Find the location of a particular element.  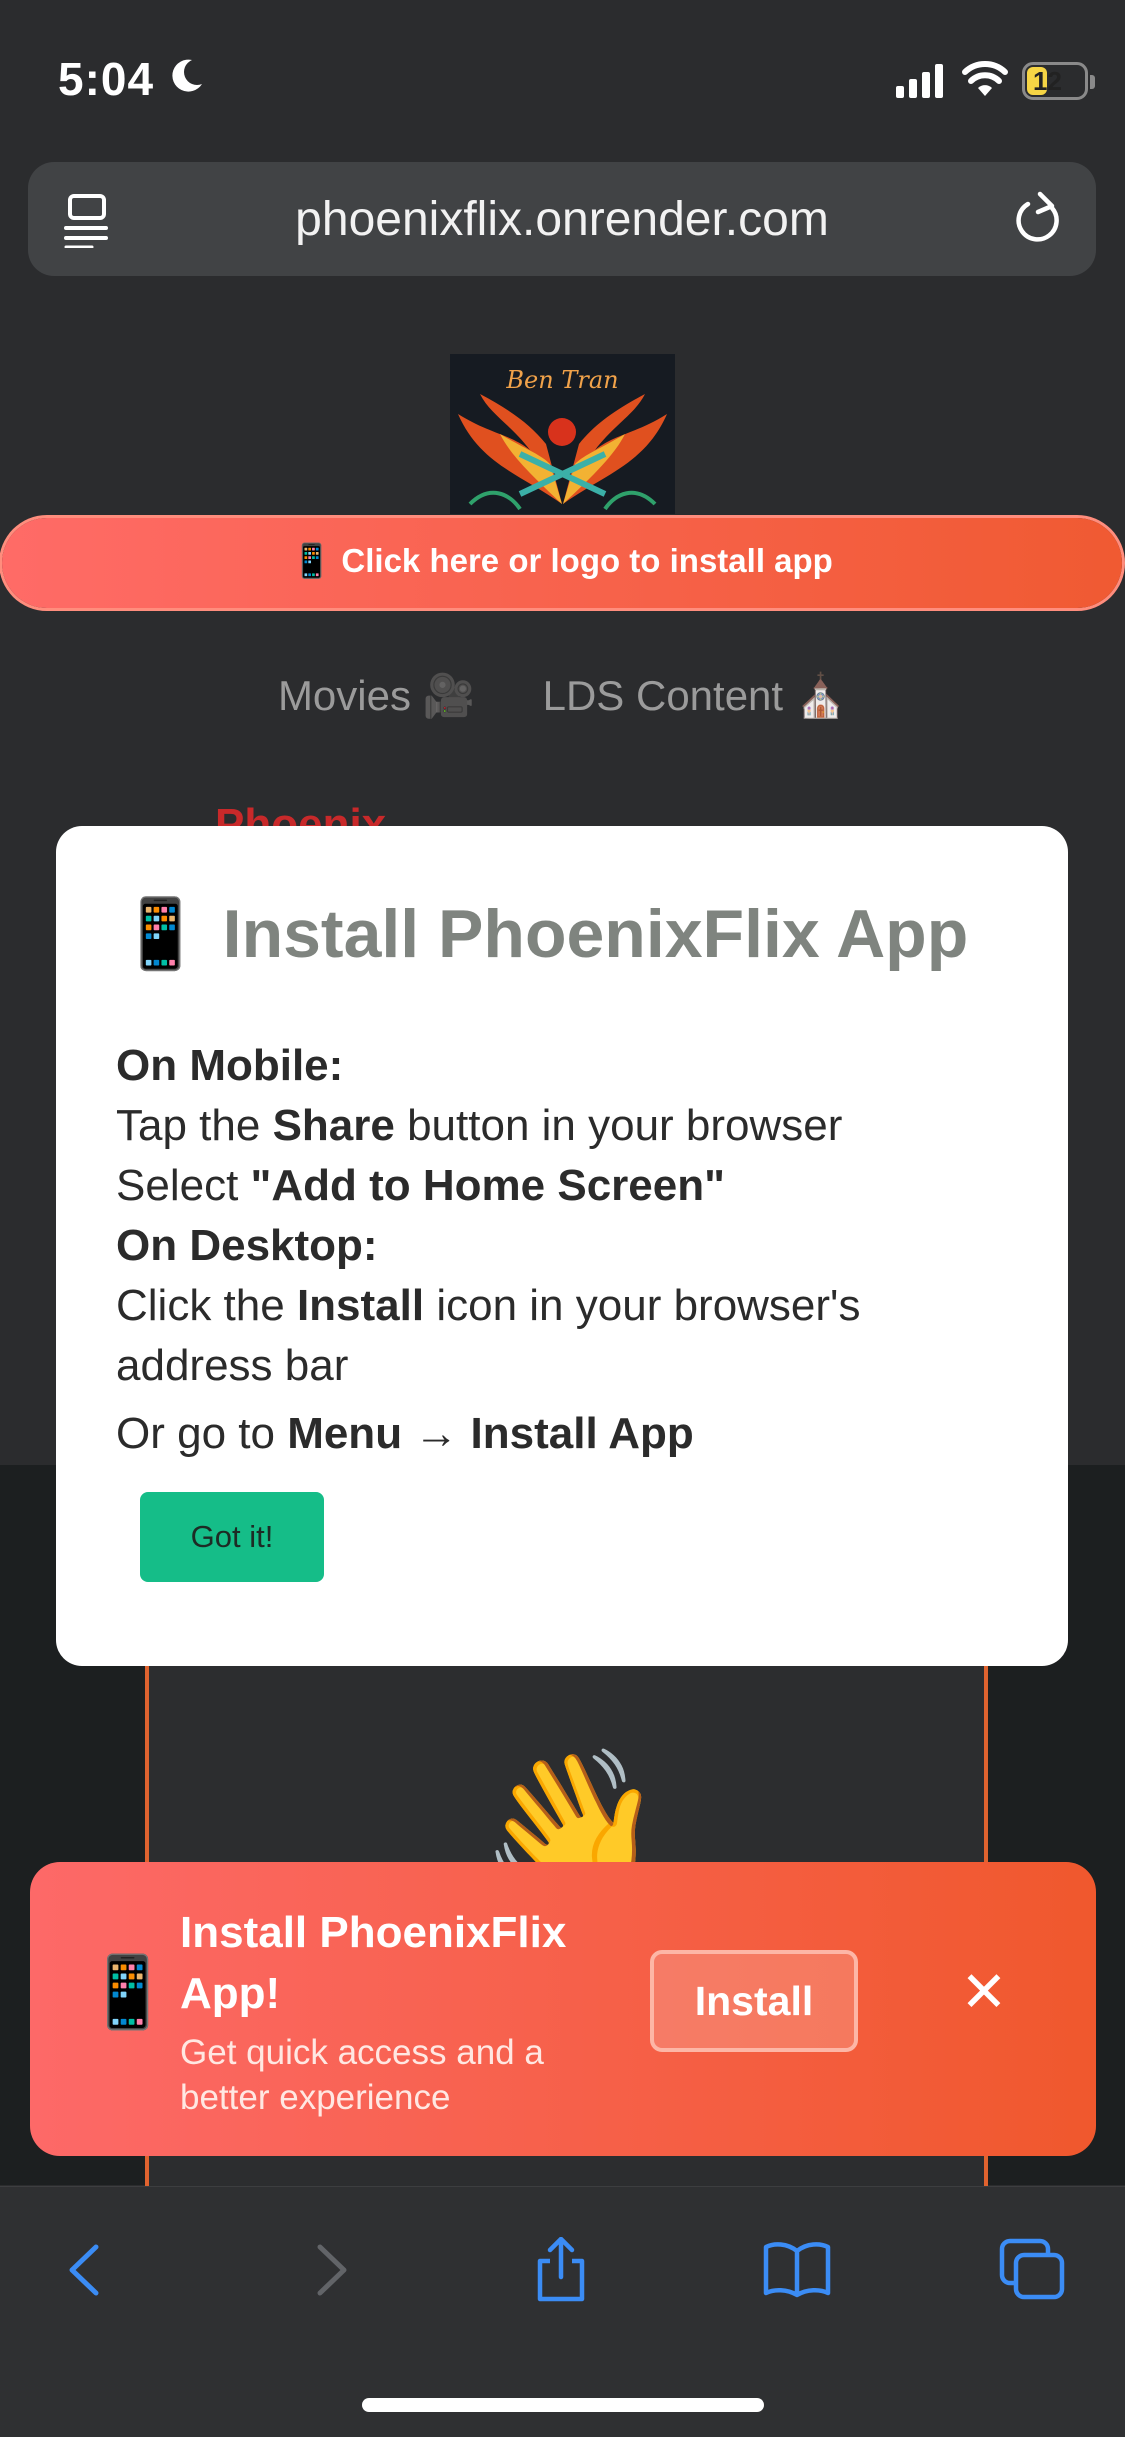

toast-title: Install PhoenixFlix App! is located at coordinates (373, 1963).